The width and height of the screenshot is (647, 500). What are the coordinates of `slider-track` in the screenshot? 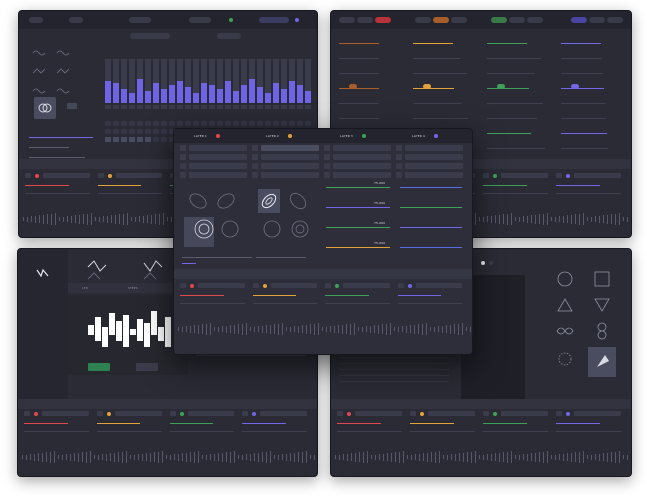 It's located at (57, 157).